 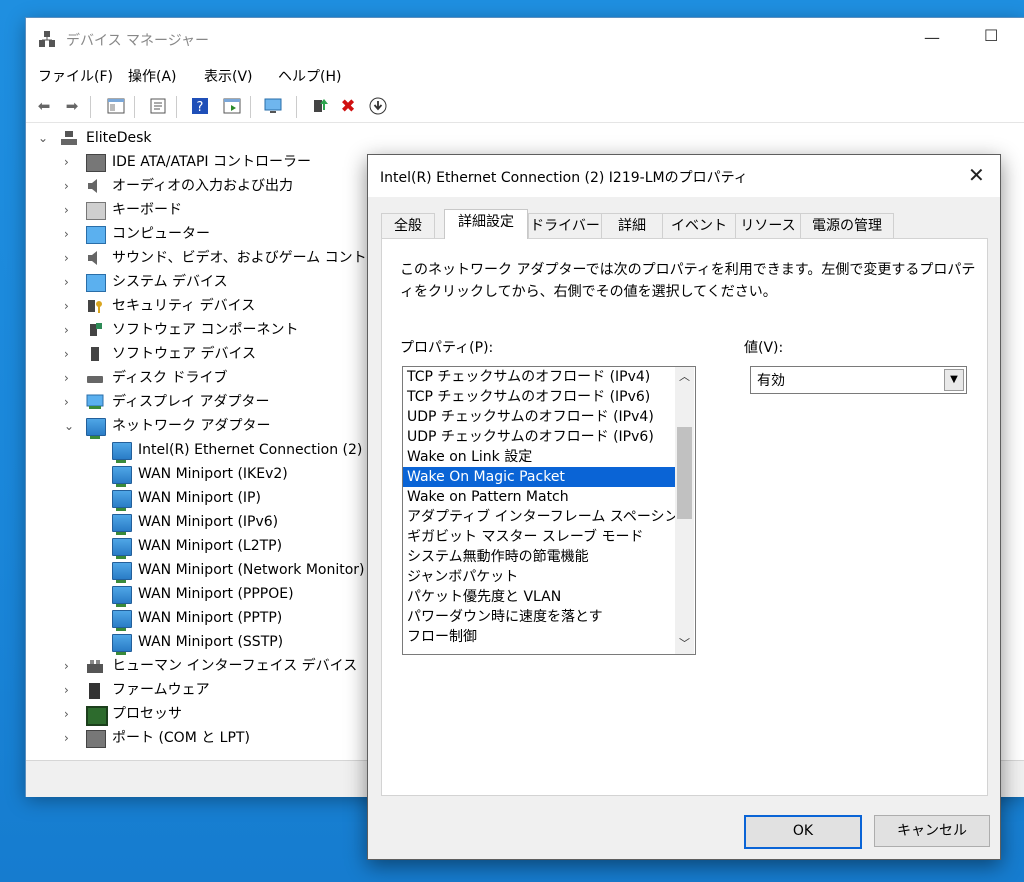 I want to click on tree-item-label: キーボード, so click(x=147, y=210).